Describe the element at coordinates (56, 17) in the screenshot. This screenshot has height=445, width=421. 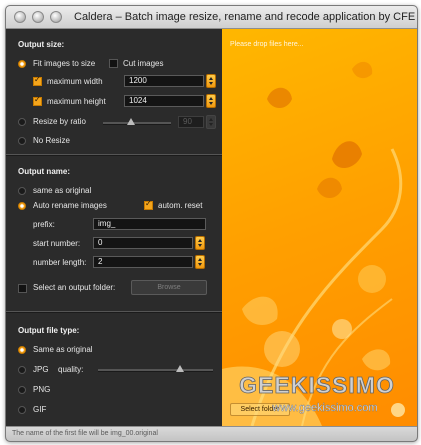
I see `zoom-window-button` at that location.